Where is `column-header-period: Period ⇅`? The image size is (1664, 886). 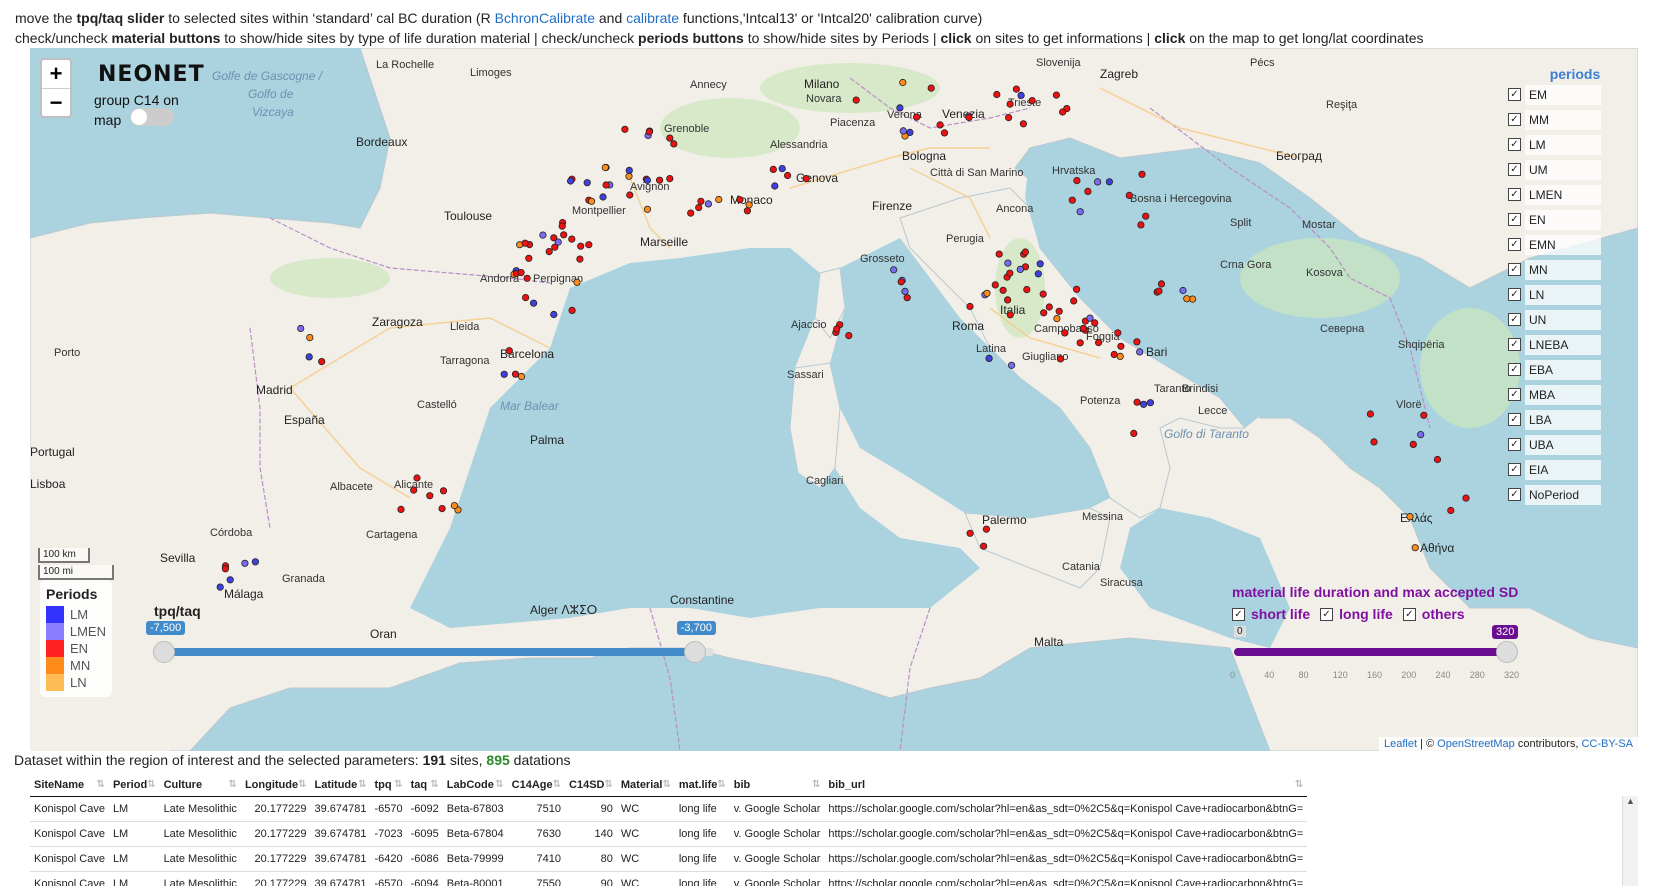
column-header-period: Period ⇅ is located at coordinates (134, 785).